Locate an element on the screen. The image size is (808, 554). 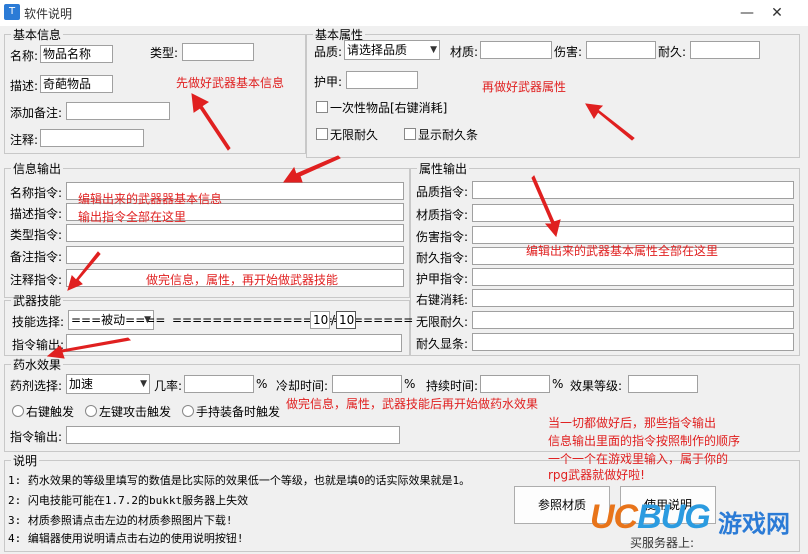
watermark-tag: 买服务器上: is located at coordinates (662, 543).